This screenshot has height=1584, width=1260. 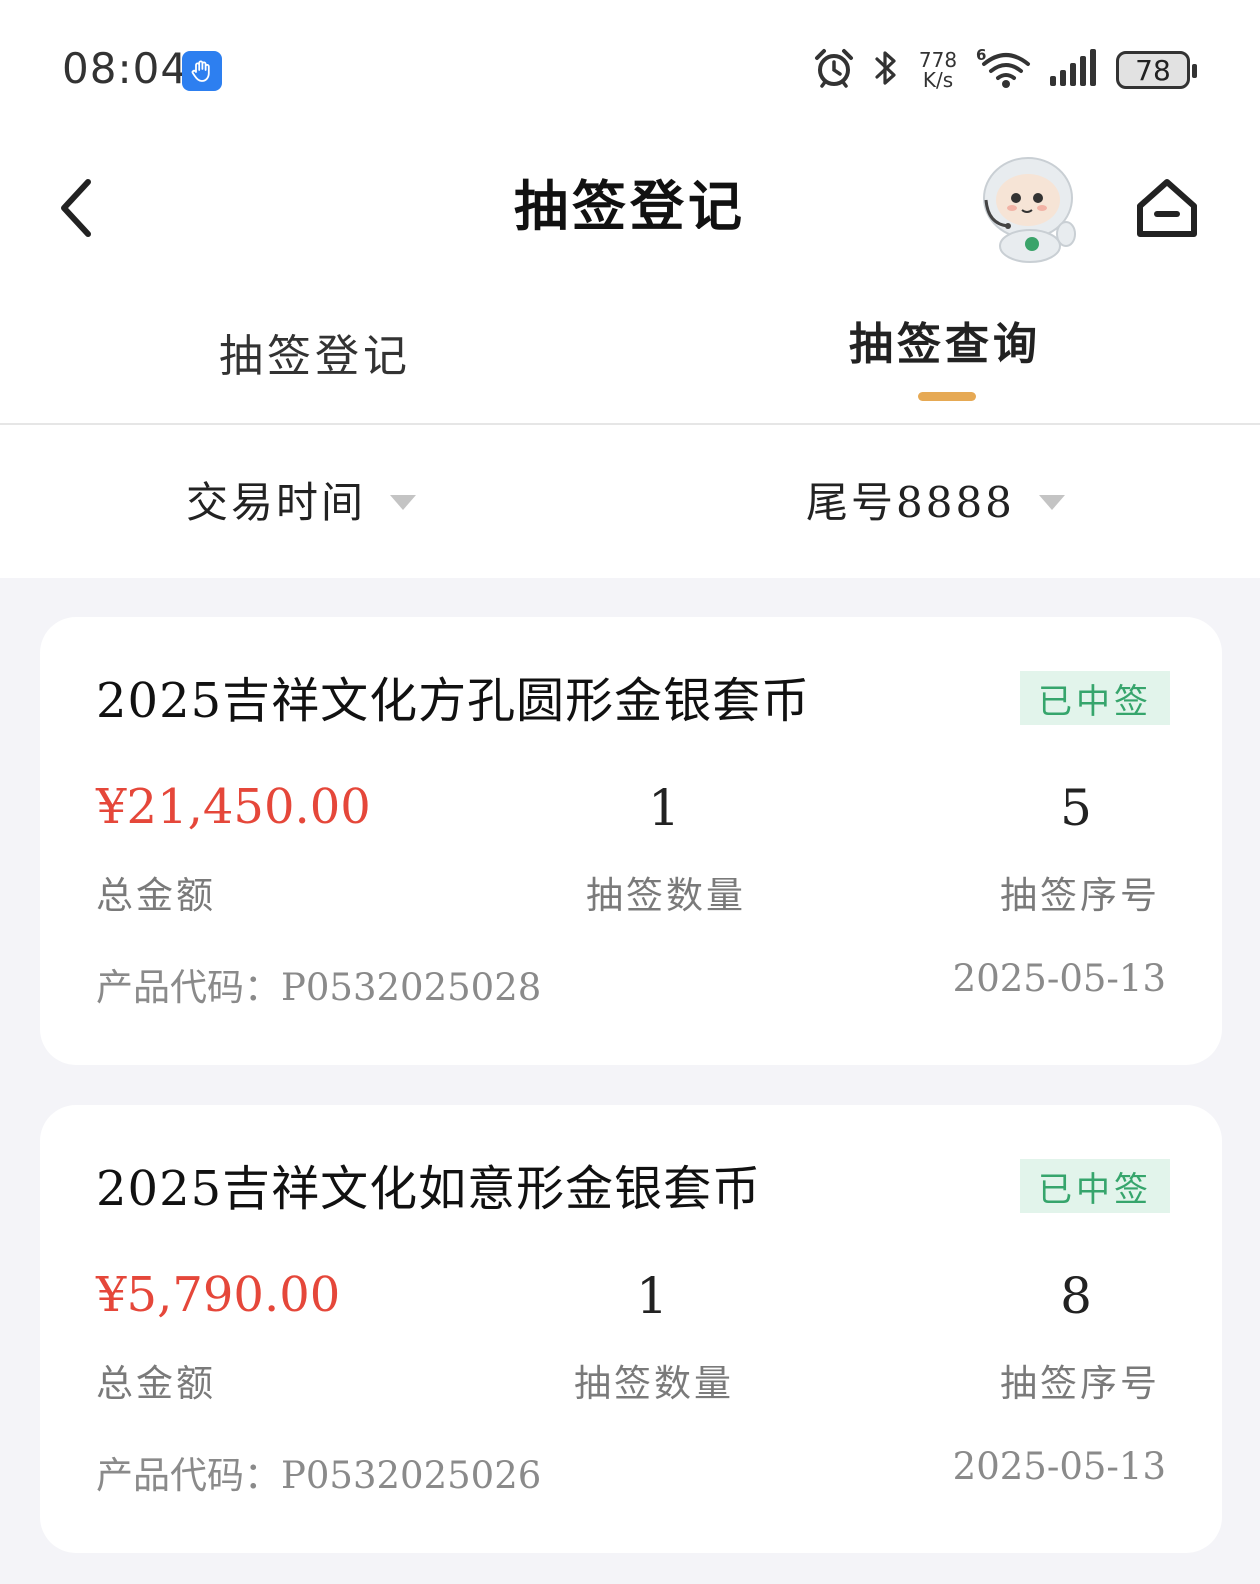 I want to click on wifi-6-icon: 6, so click(x=1004, y=70).